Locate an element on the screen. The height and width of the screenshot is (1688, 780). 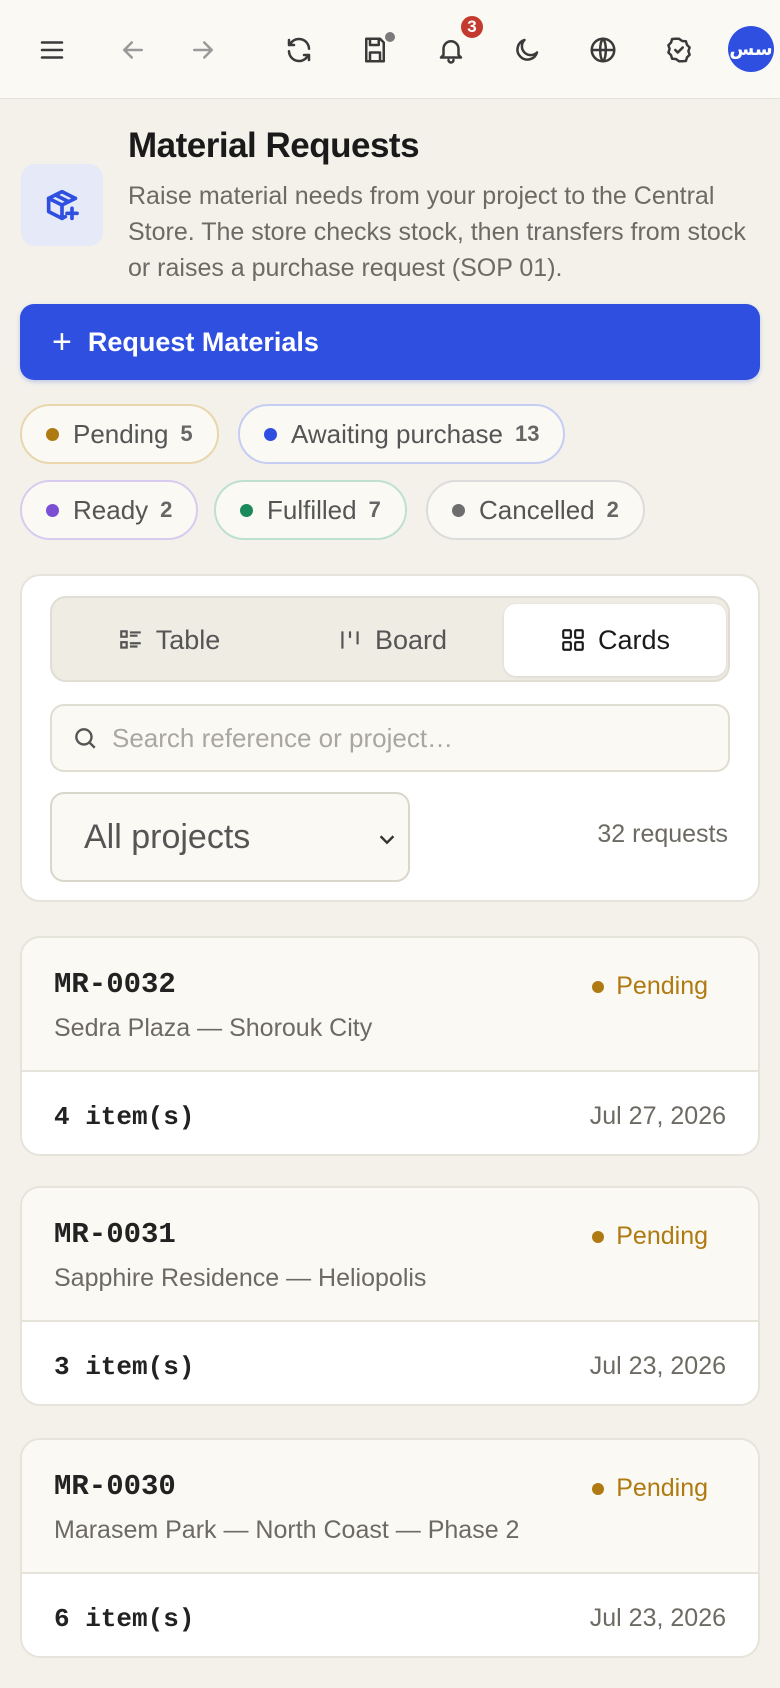
package-add-icon is located at coordinates (62, 205).